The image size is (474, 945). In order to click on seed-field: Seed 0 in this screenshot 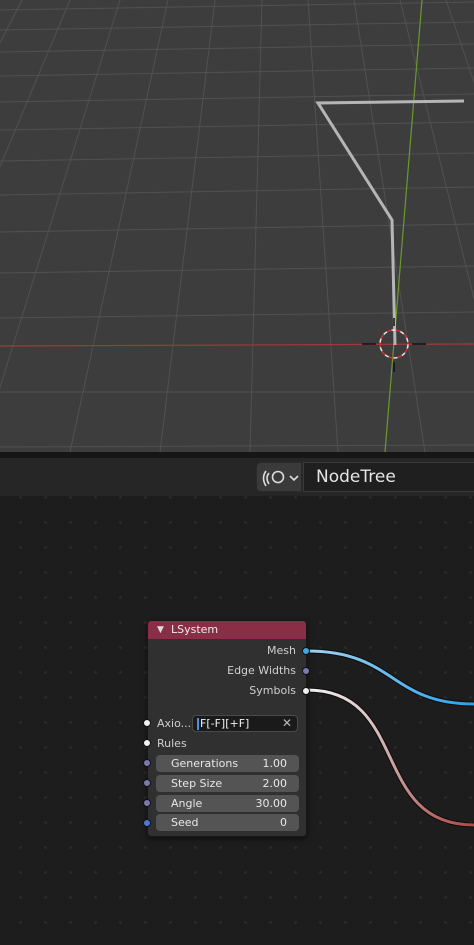, I will do `click(227, 822)`.